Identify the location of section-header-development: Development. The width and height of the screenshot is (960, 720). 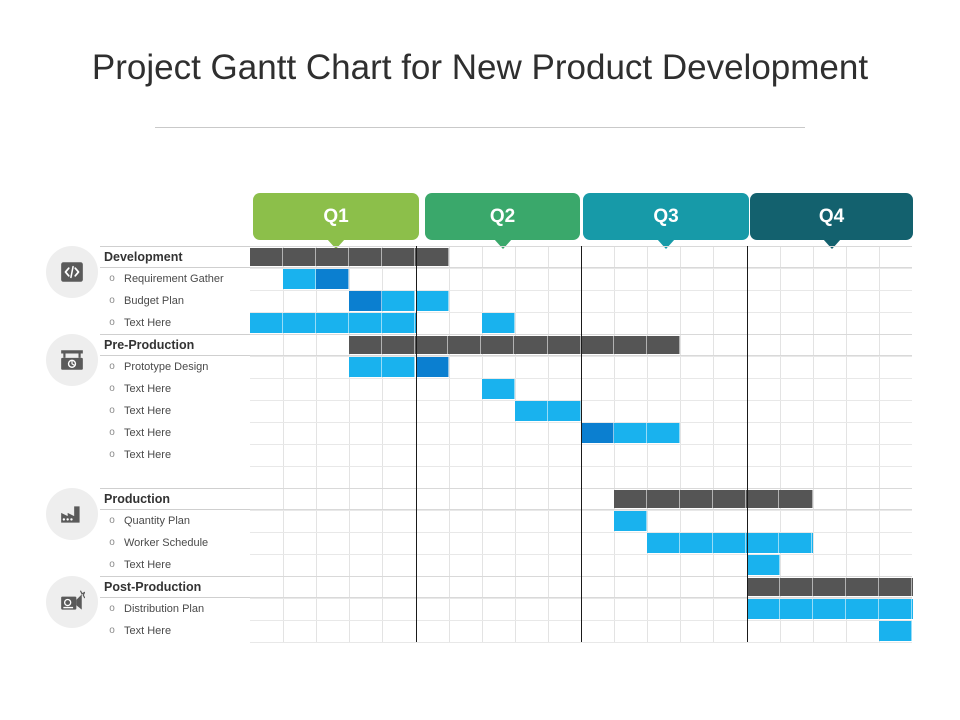
(175, 257).